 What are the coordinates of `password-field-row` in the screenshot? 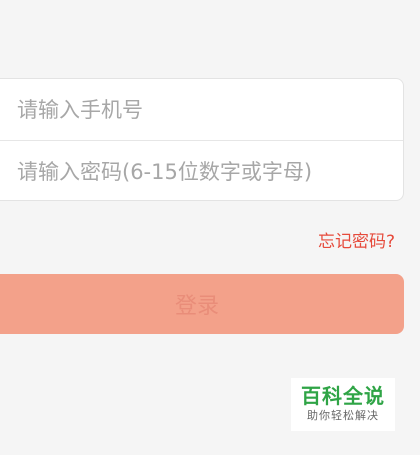 It's located at (201, 171).